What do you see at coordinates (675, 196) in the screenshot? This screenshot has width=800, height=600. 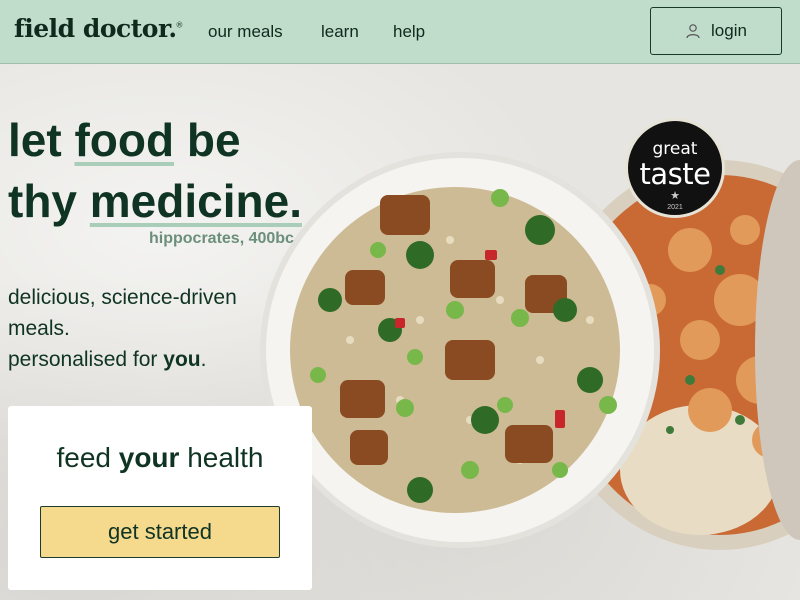 I see `star-icon: ★` at bounding box center [675, 196].